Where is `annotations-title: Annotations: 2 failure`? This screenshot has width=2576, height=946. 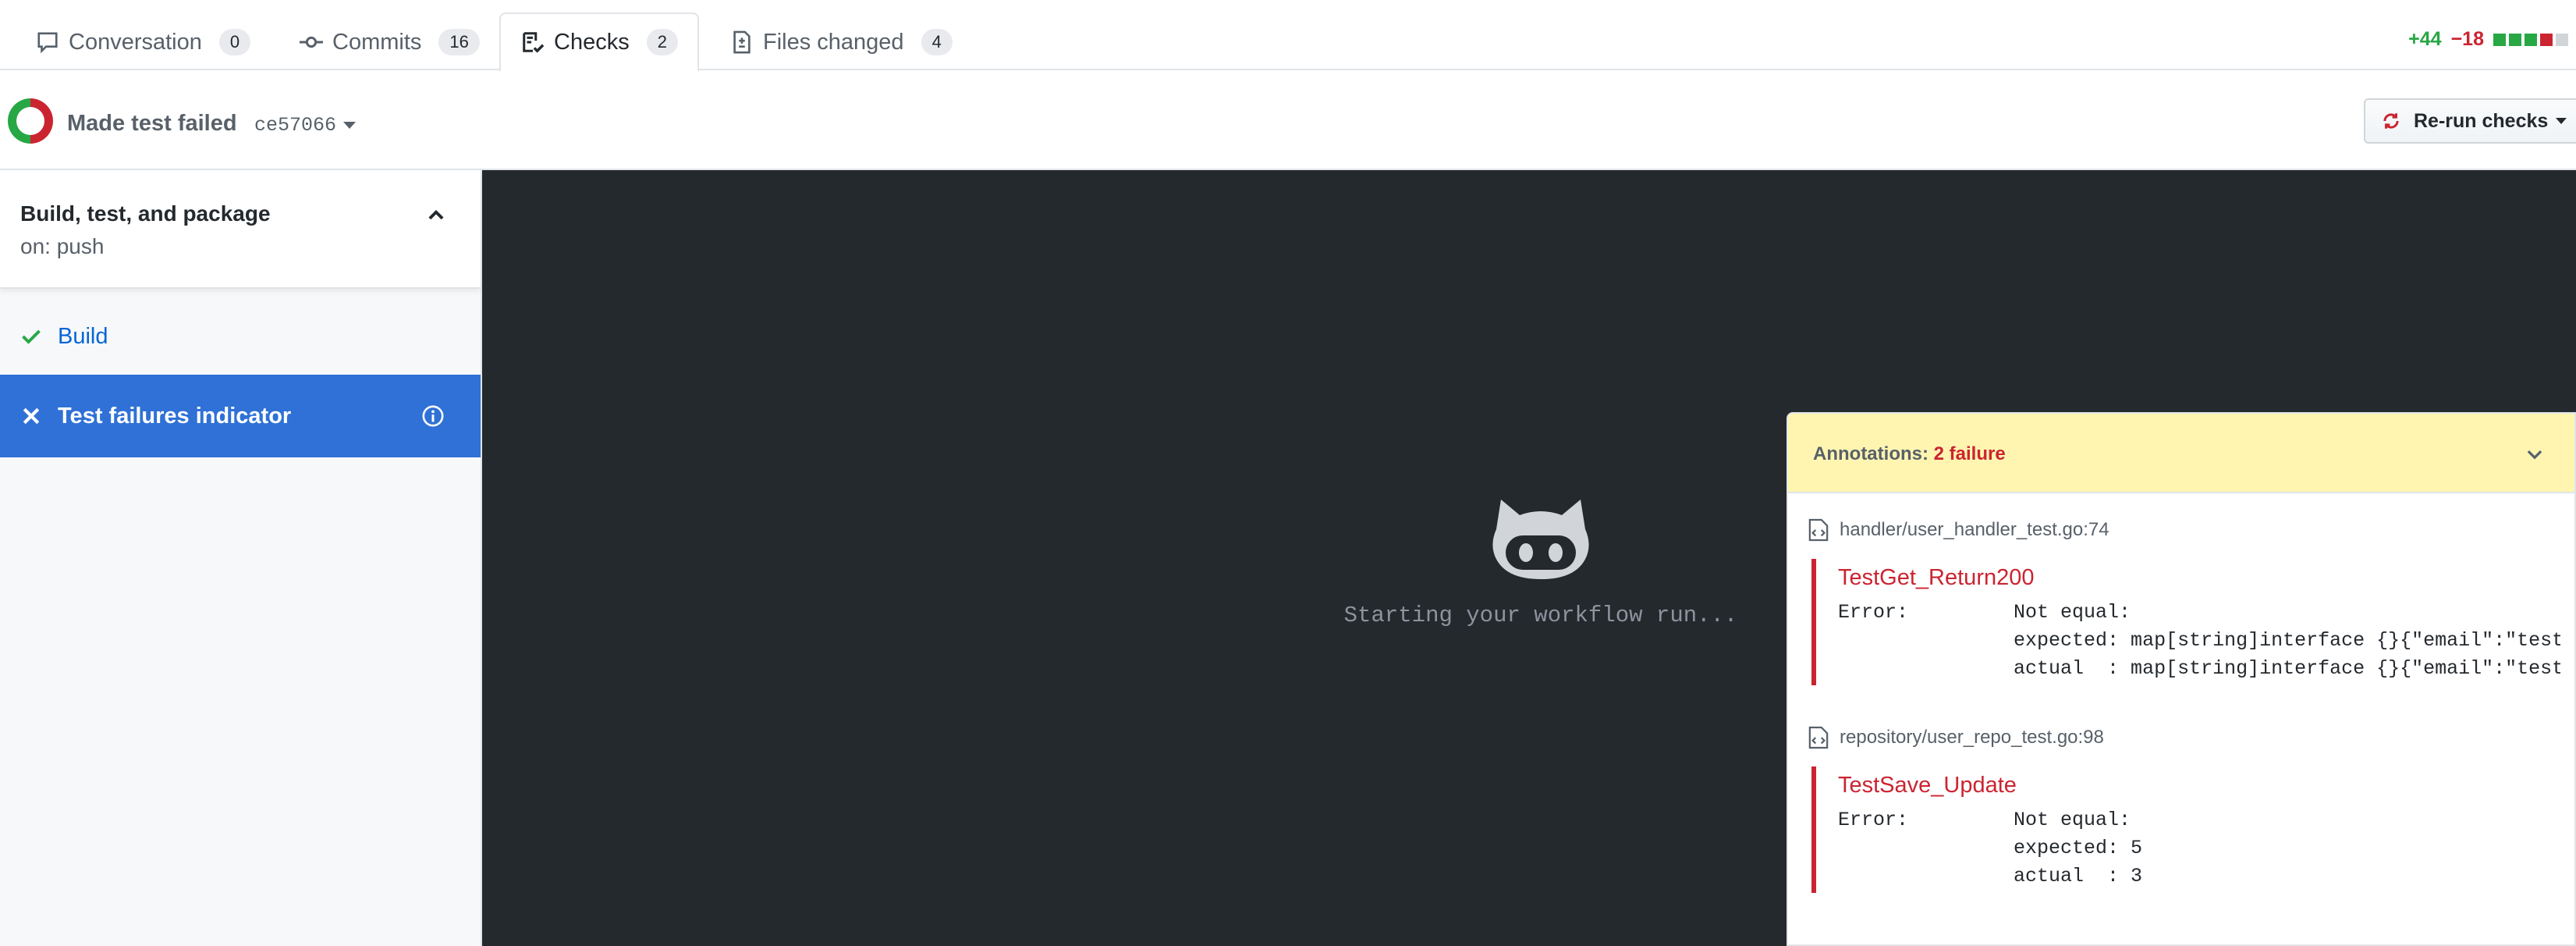 annotations-title: Annotations: 2 failure is located at coordinates (1909, 454).